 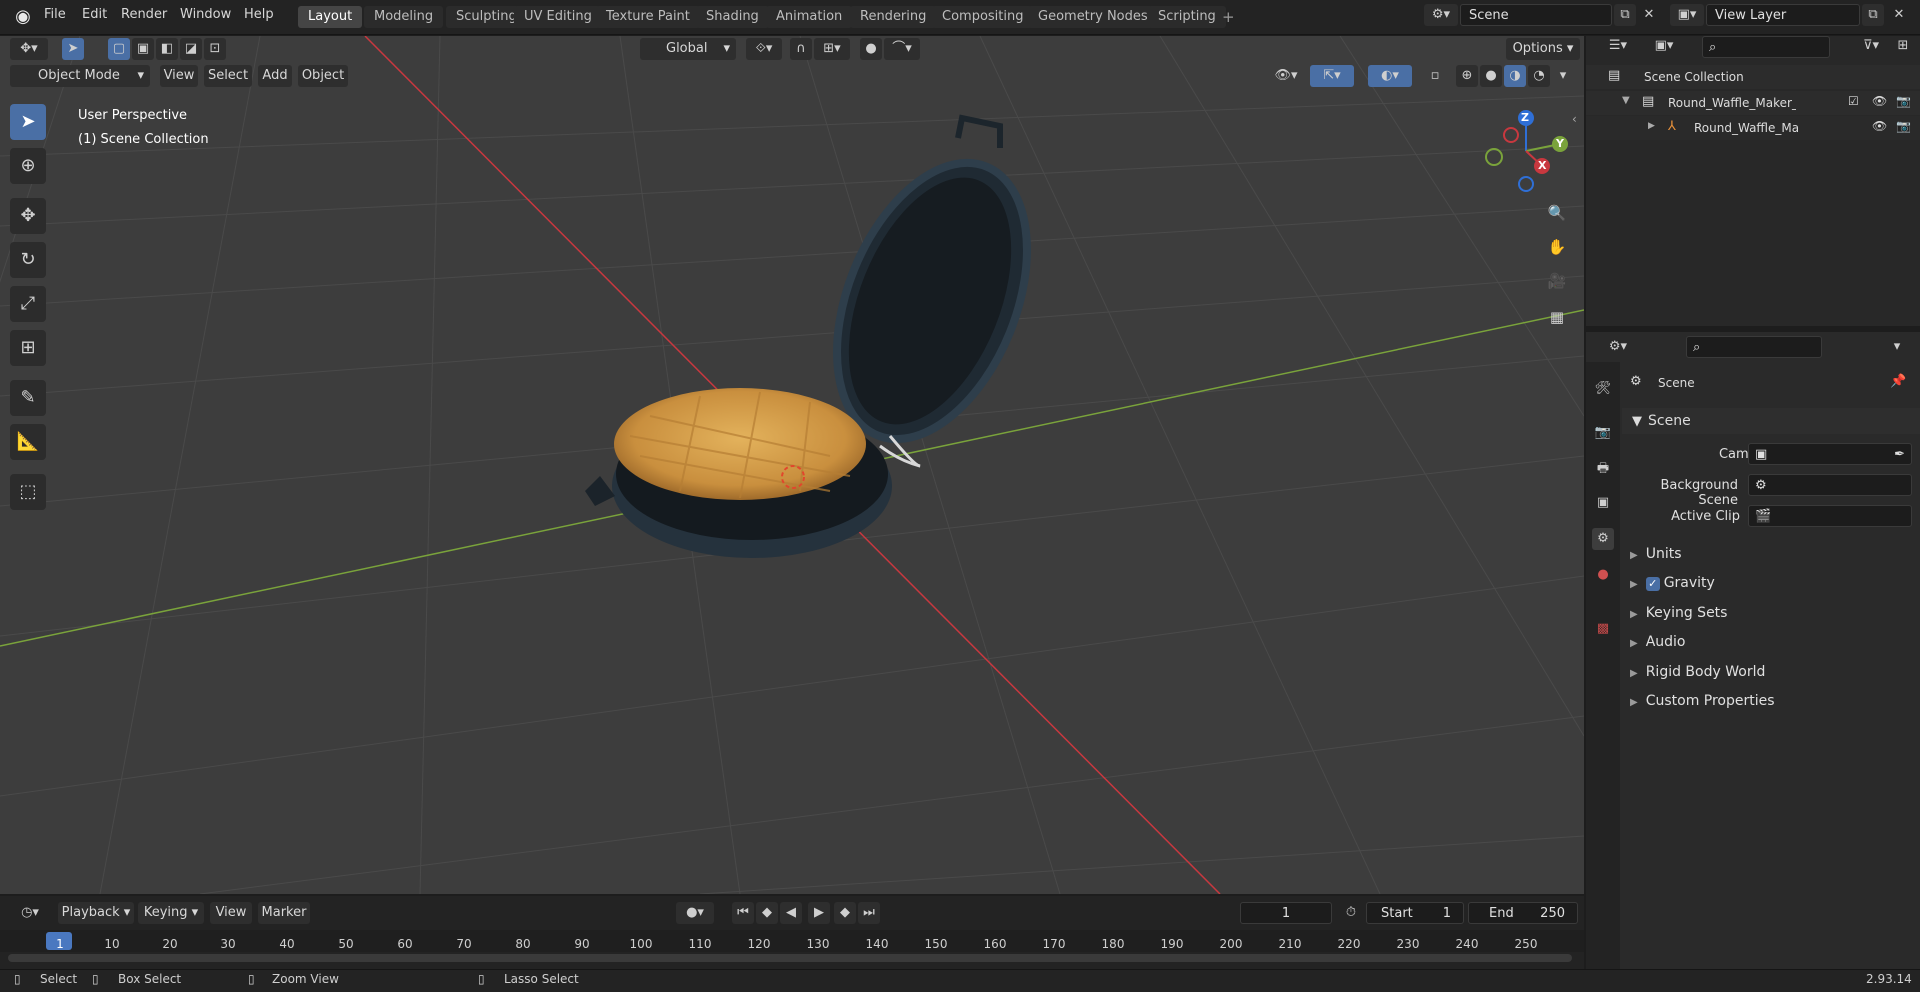 What do you see at coordinates (228, 76) in the screenshot?
I see `viewport-menu-select: Select` at bounding box center [228, 76].